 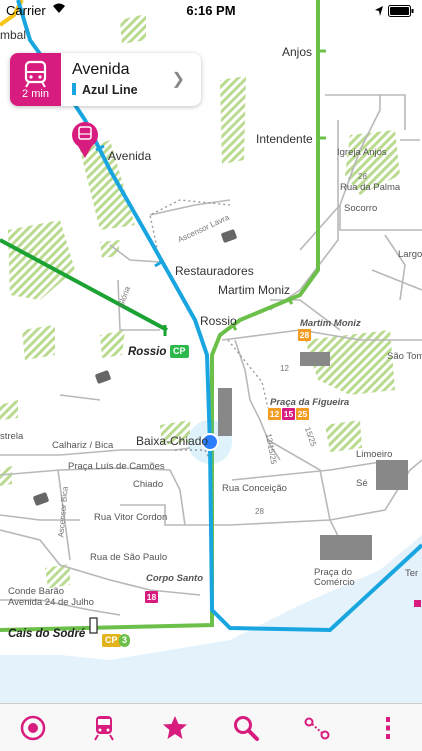 I want to click on tram-18-badge: 18, so click(x=151, y=597).